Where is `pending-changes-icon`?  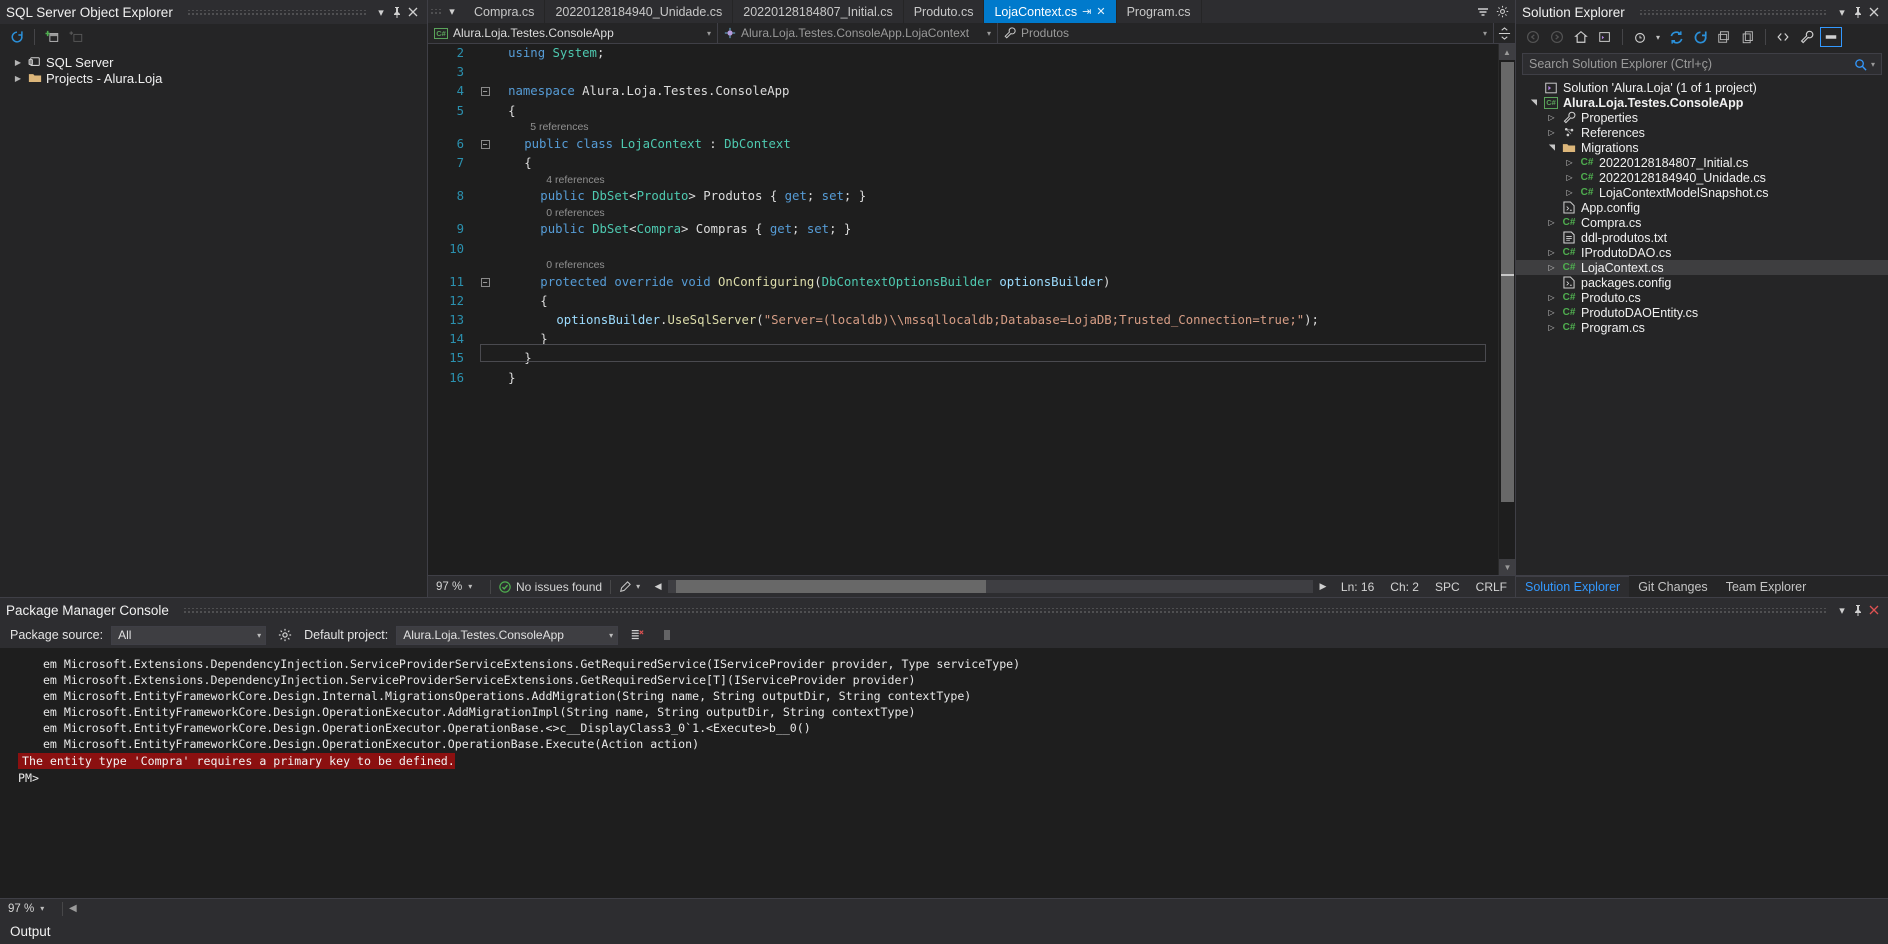
pending-changes-icon is located at coordinates (1640, 37).